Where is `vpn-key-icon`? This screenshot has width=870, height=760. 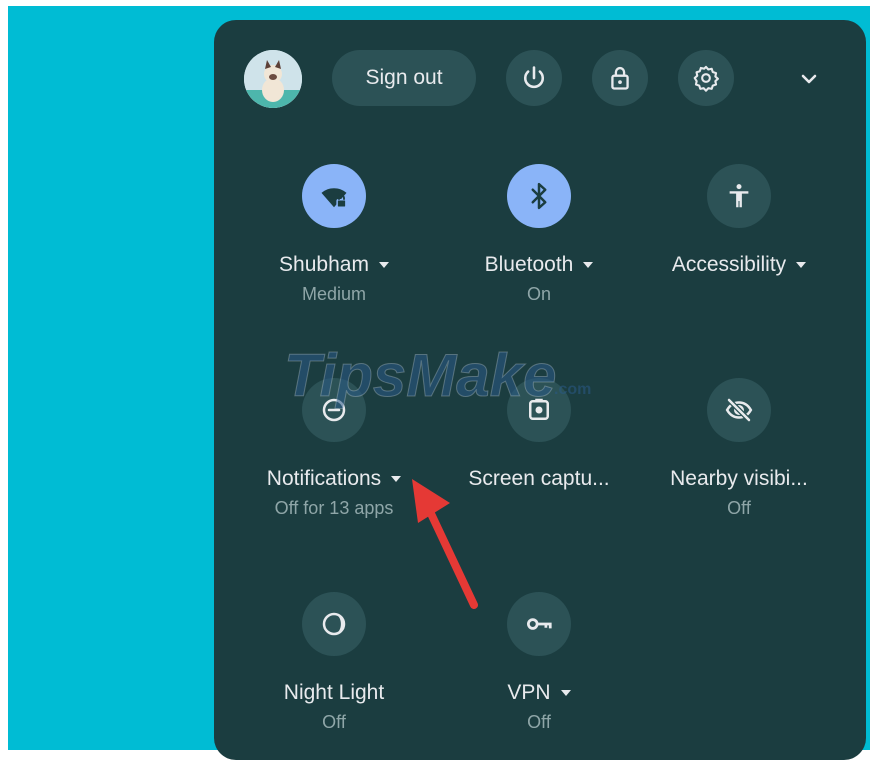 vpn-key-icon is located at coordinates (539, 624).